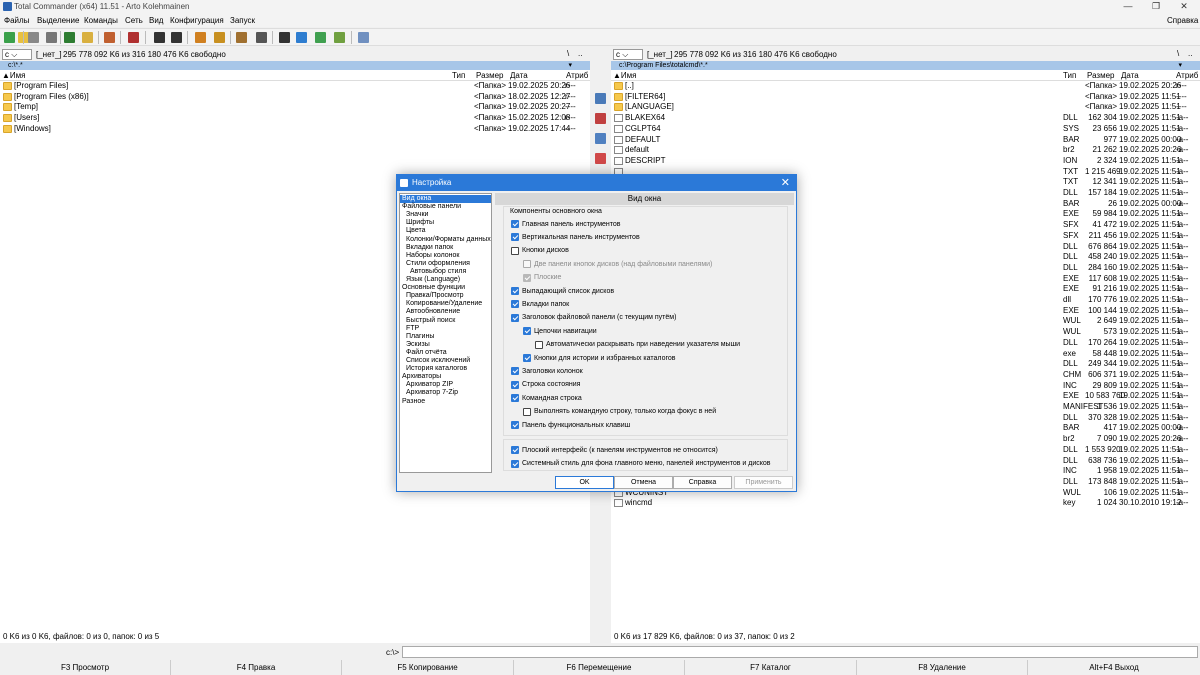  What do you see at coordinates (33, 37) in the screenshot?
I see `brief-view-icon` at bounding box center [33, 37].